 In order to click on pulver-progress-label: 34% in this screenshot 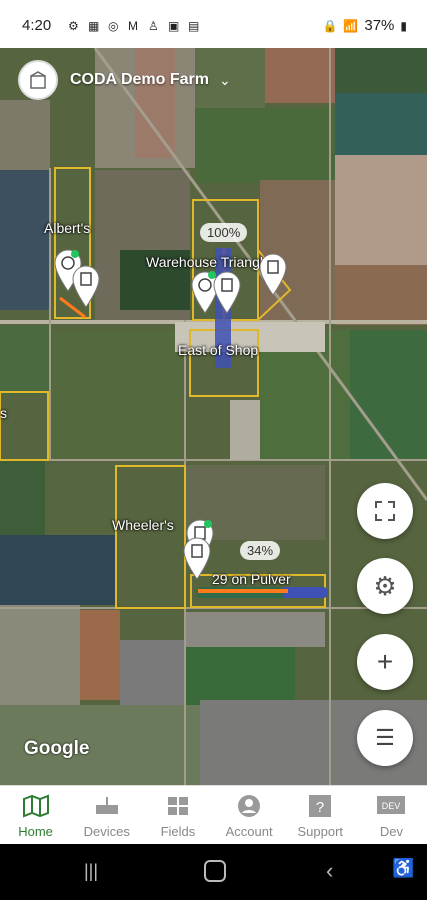, I will do `click(260, 550)`.